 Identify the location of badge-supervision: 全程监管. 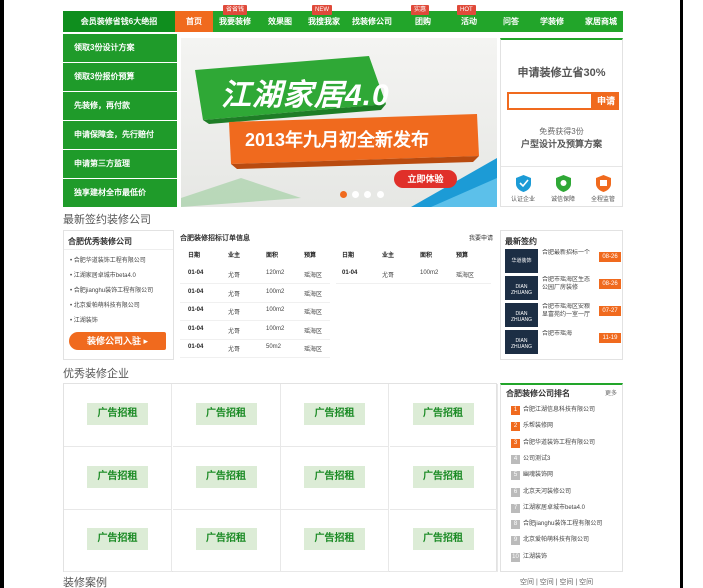
(603, 189).